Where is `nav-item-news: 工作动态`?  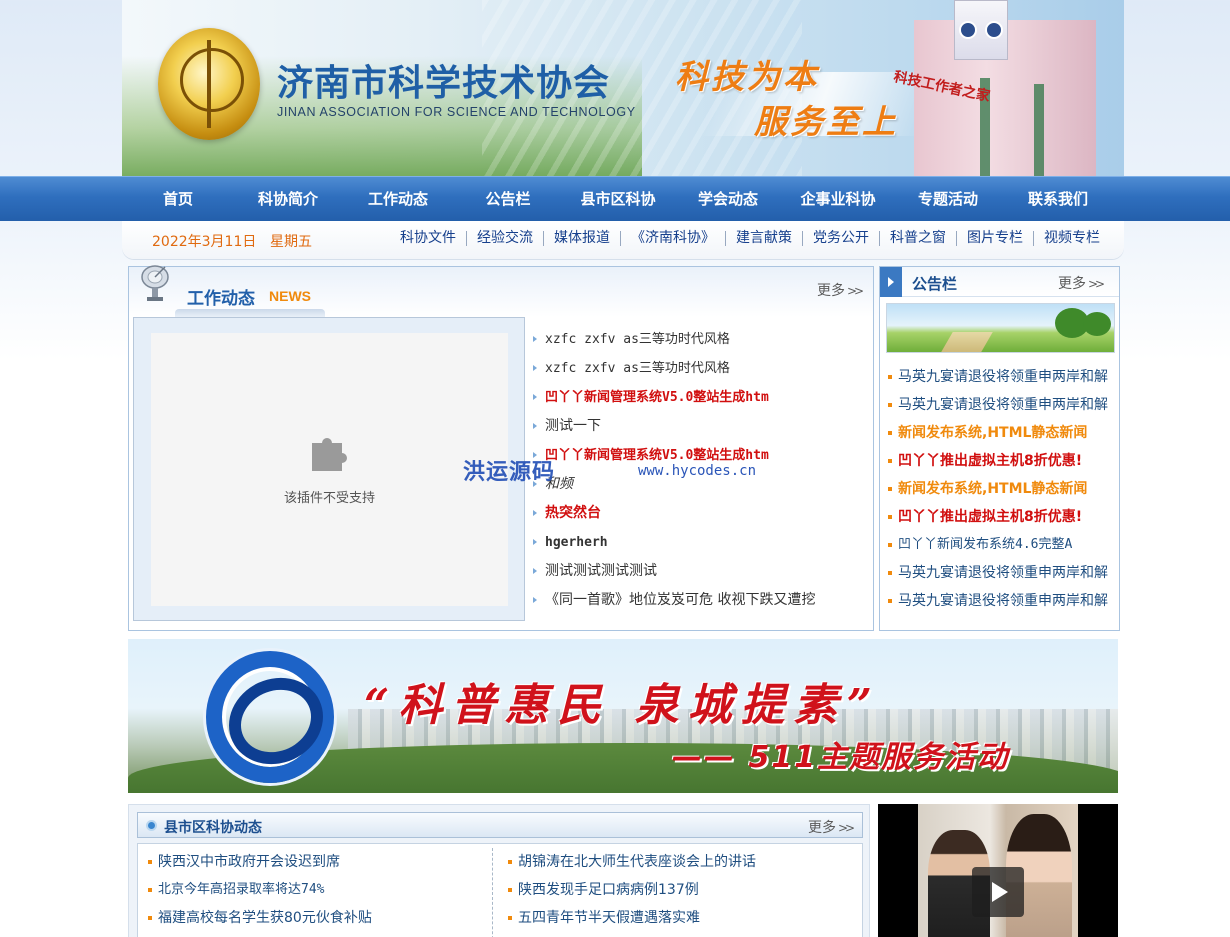 nav-item-news: 工作动态 is located at coordinates (398, 199).